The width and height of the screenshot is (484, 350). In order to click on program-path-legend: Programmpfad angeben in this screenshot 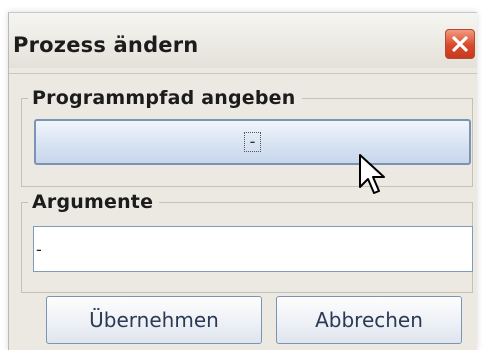, I will do `click(164, 98)`.